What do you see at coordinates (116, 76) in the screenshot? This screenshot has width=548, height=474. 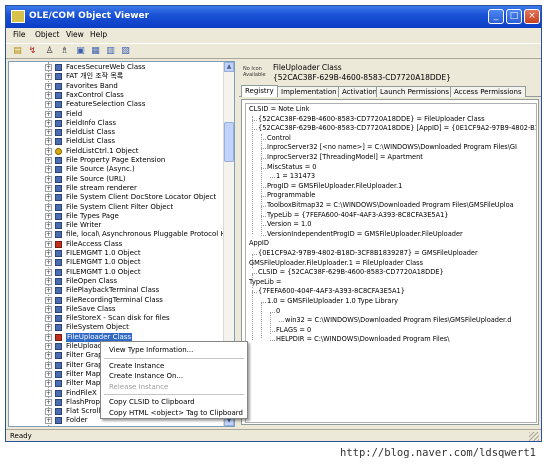 I see `tree-item: + FAT 개인 조작 목록` at bounding box center [116, 76].